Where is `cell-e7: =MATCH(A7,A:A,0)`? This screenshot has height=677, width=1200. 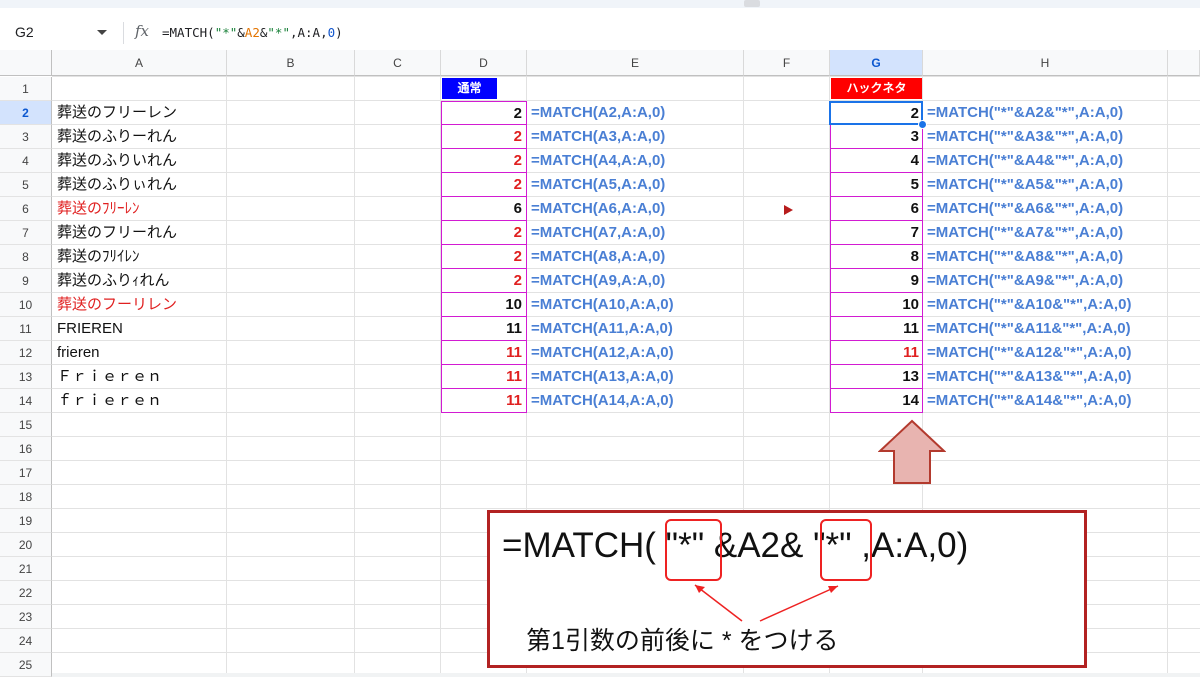 cell-e7: =MATCH(A7,A:A,0) is located at coordinates (596, 233).